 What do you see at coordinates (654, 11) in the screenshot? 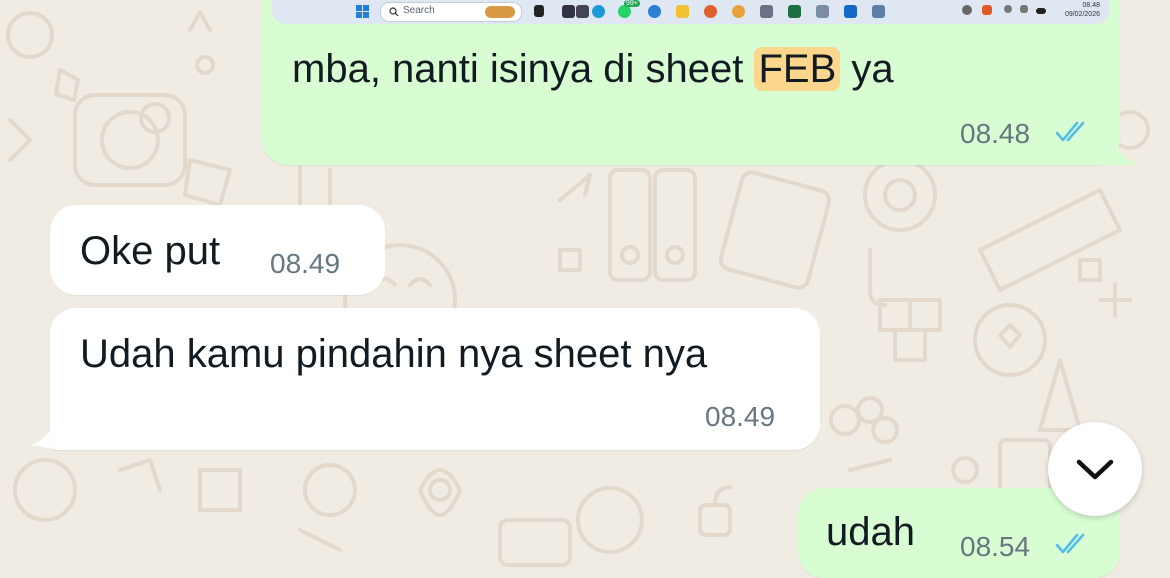
I see `chrome-dev-icon` at bounding box center [654, 11].